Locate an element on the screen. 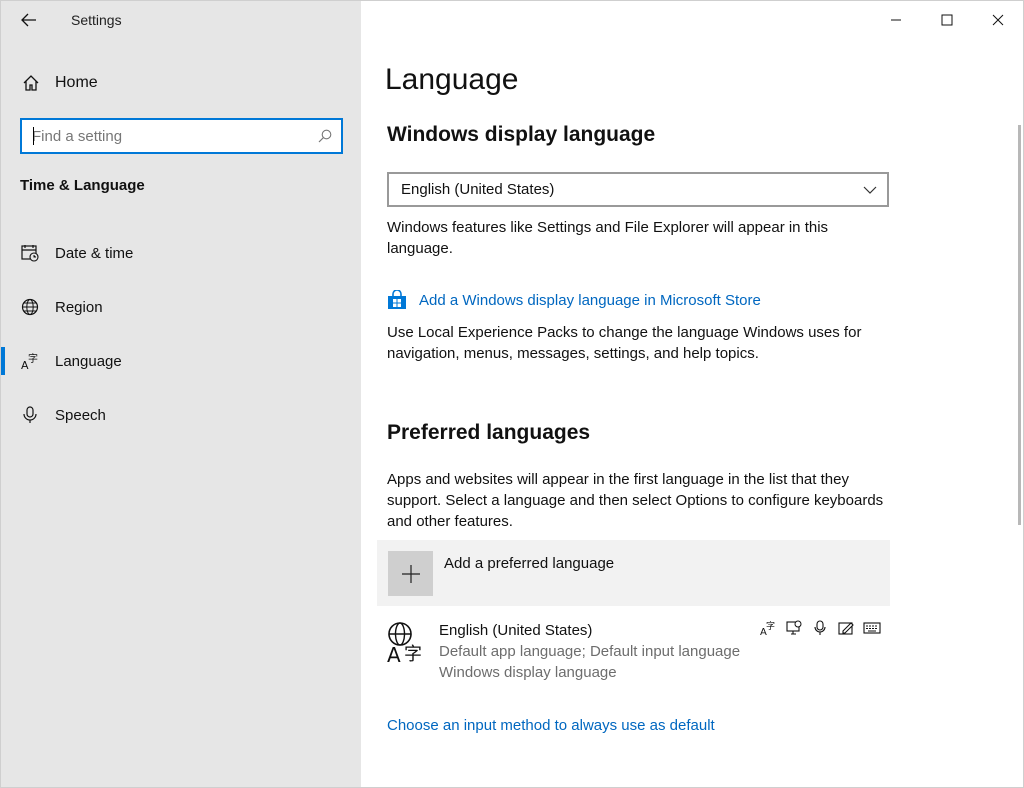 This screenshot has width=1024, height=788. language-icon: A 字 is located at coordinates (30, 361).